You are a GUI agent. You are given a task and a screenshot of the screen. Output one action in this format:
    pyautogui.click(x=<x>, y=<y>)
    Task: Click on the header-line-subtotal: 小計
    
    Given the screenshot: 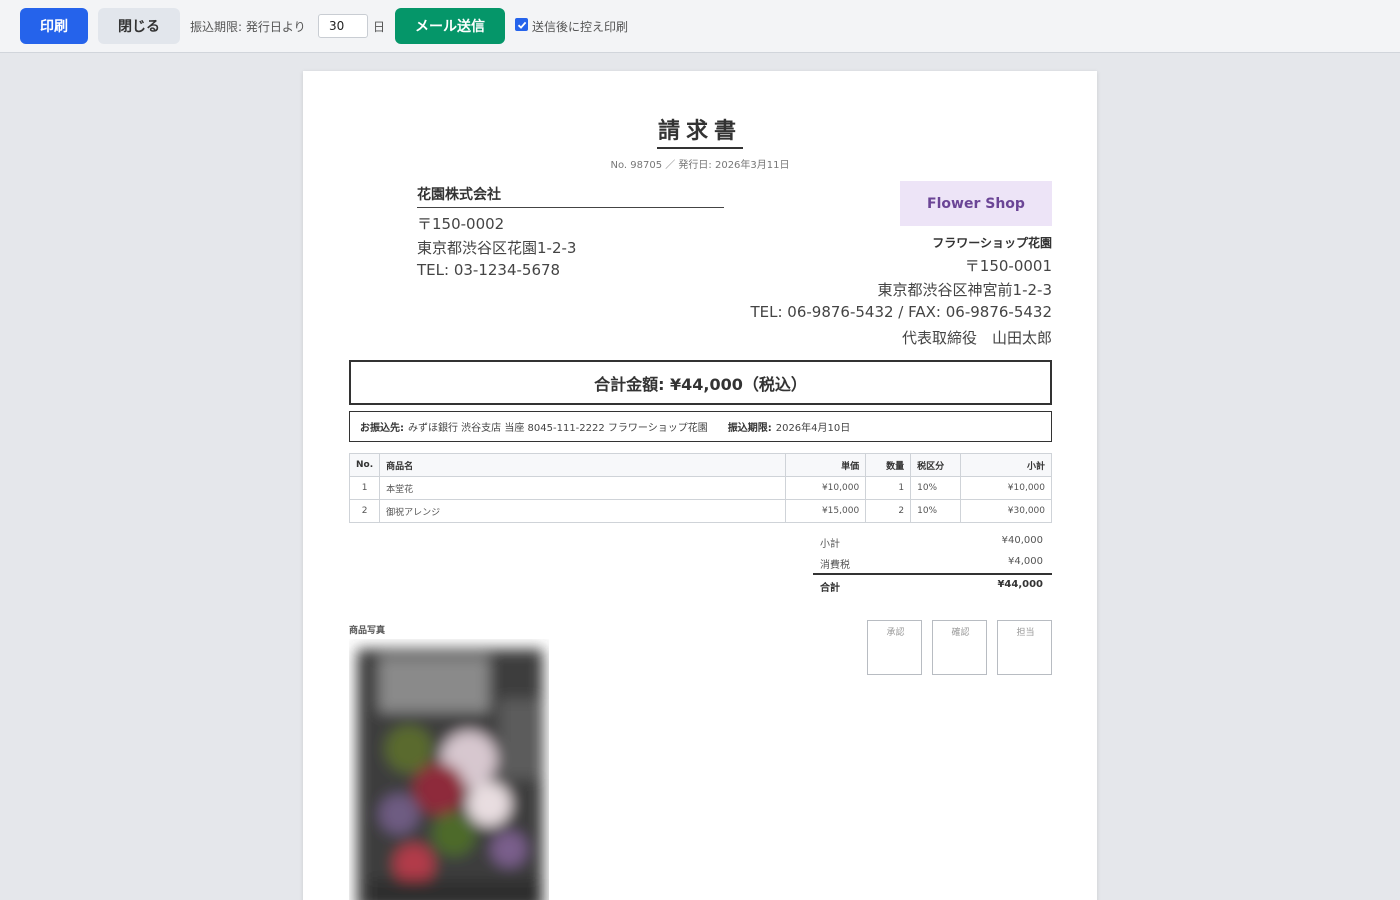 What is the action you would take?
    pyautogui.click(x=1006, y=465)
    